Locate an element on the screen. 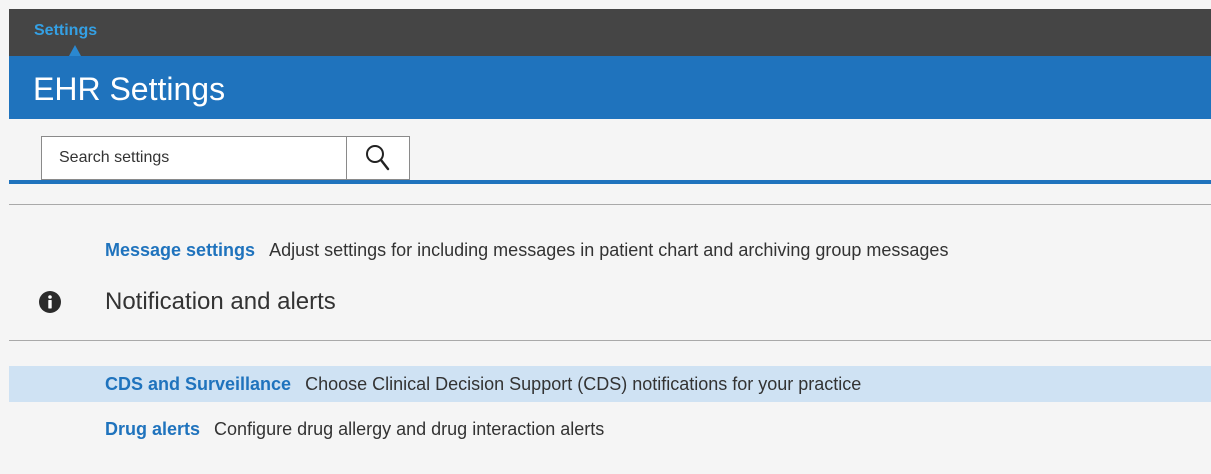 The height and width of the screenshot is (474, 1211). search-button is located at coordinates (378, 158).